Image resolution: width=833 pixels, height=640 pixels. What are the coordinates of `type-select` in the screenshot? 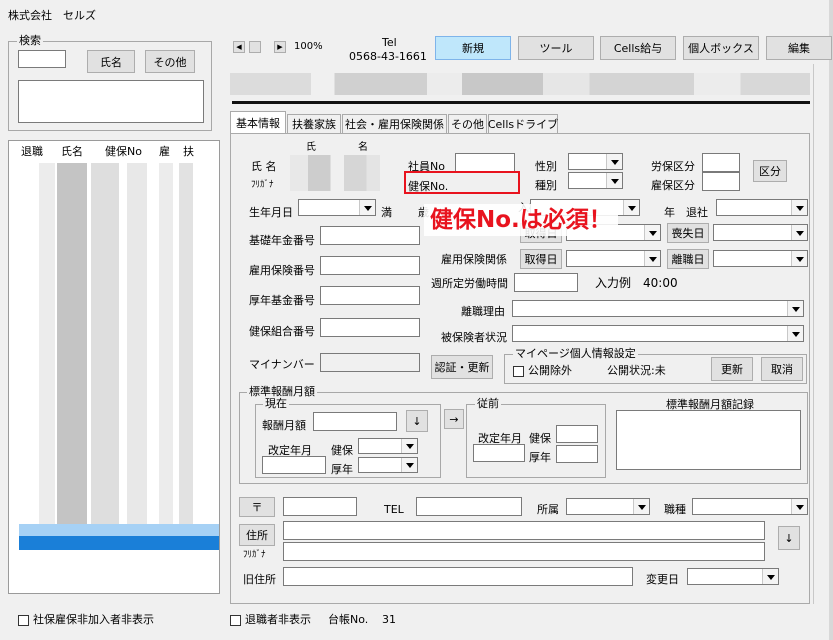 It's located at (595, 180).